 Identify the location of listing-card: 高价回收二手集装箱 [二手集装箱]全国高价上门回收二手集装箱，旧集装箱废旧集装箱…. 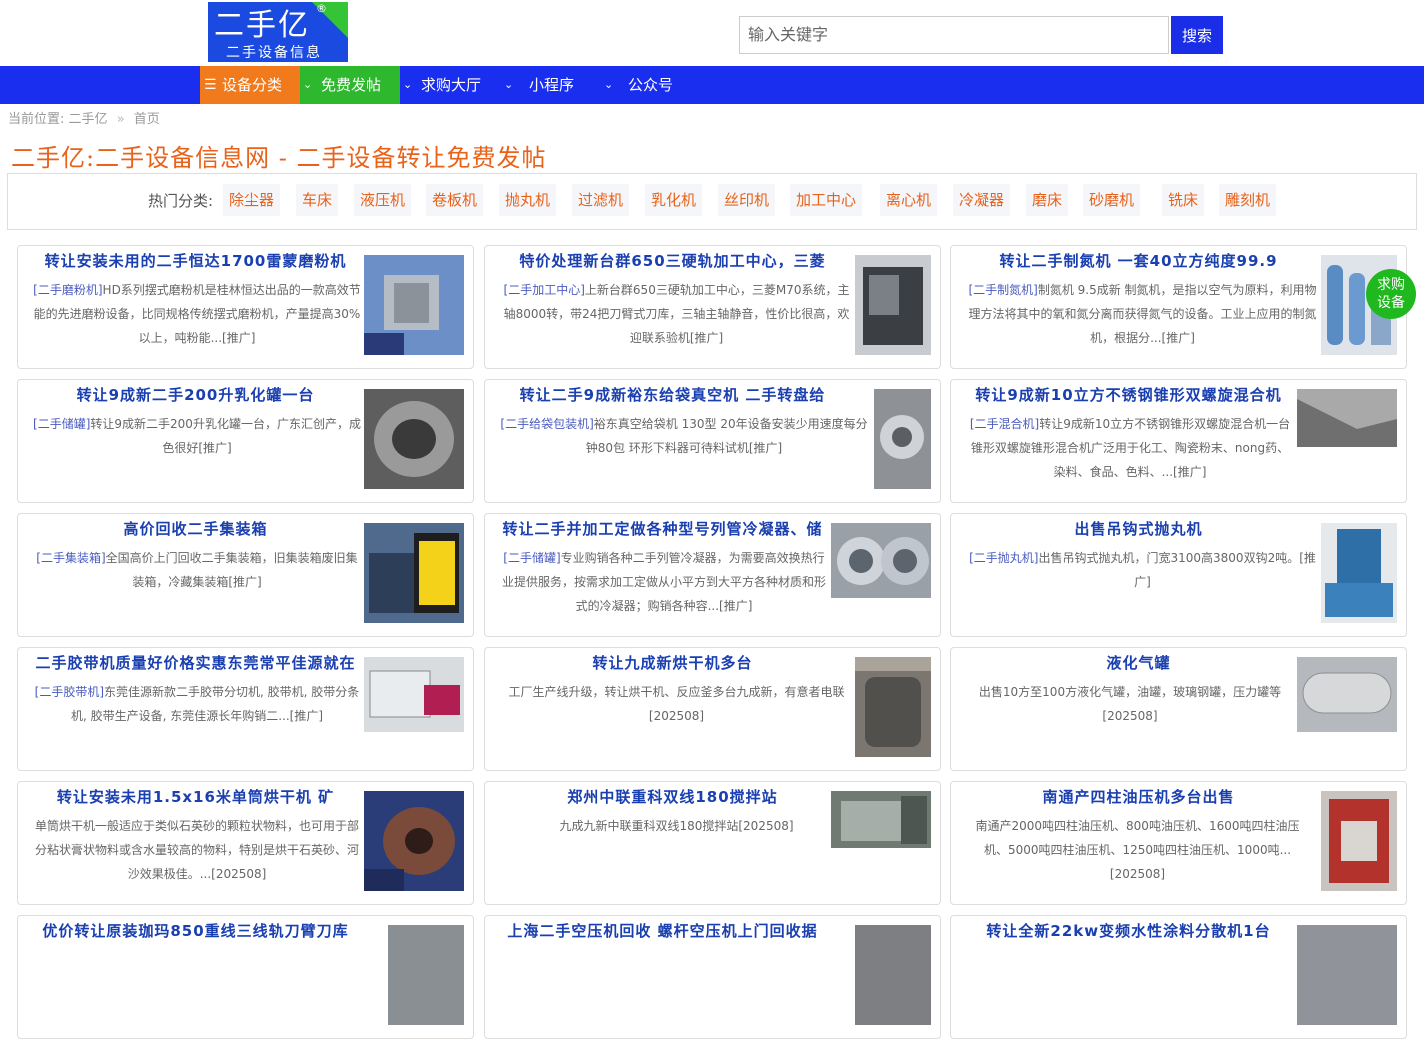
(245, 575).